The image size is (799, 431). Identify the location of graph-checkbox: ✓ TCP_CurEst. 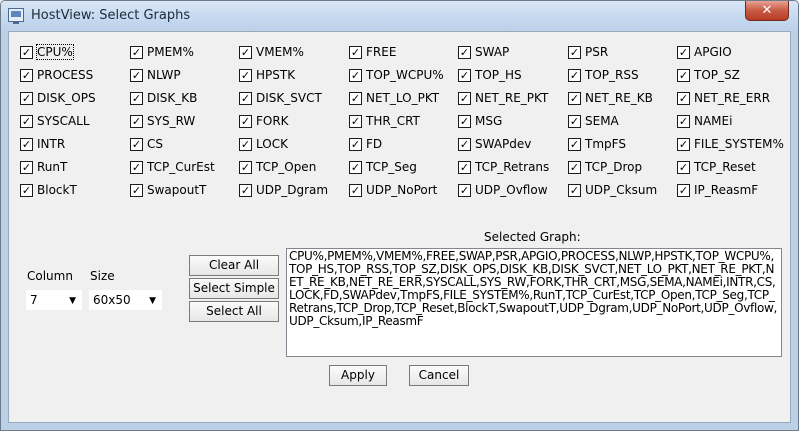
(172, 167).